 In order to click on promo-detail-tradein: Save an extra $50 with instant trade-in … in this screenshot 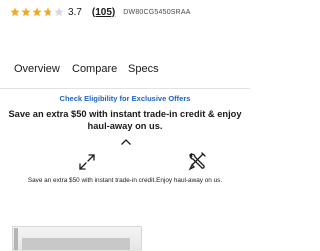, I will do `click(92, 180)`.